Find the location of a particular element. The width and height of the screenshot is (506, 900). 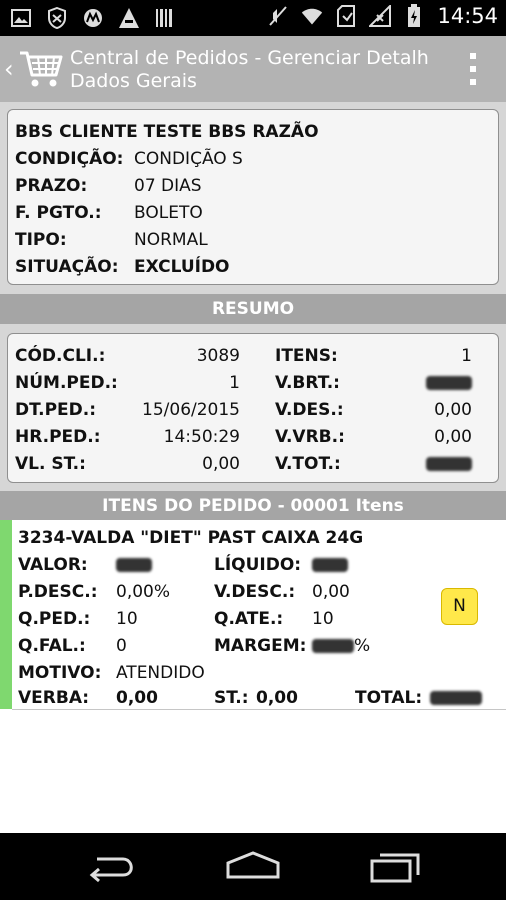

item-label: Q.ATE.: is located at coordinates (249, 619).